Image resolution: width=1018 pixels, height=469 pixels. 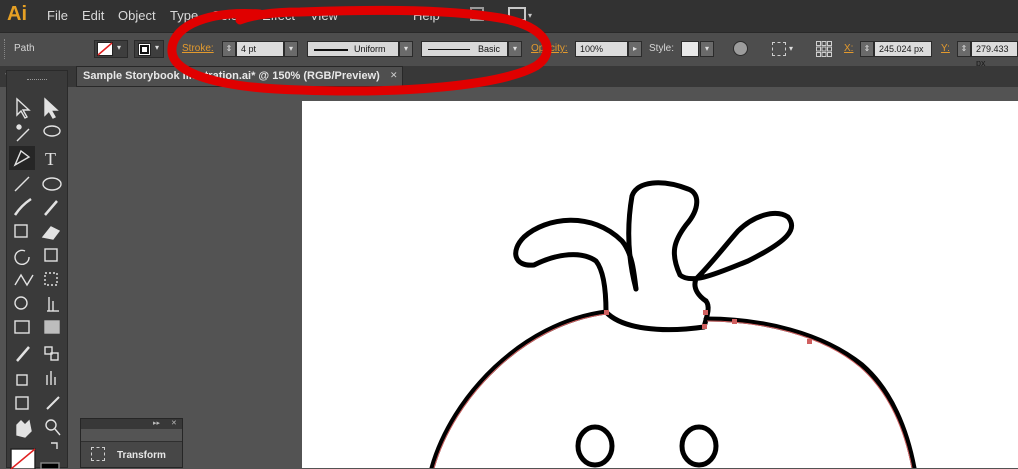 What do you see at coordinates (260, 49) in the screenshot?
I see `stroke-weight-field: 4 pt` at bounding box center [260, 49].